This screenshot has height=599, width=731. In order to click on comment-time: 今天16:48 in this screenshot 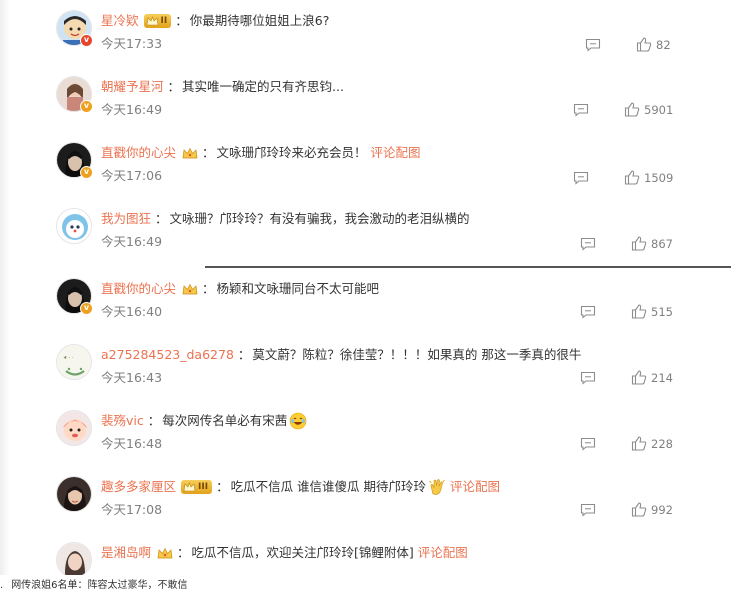, I will do `click(132, 443)`.